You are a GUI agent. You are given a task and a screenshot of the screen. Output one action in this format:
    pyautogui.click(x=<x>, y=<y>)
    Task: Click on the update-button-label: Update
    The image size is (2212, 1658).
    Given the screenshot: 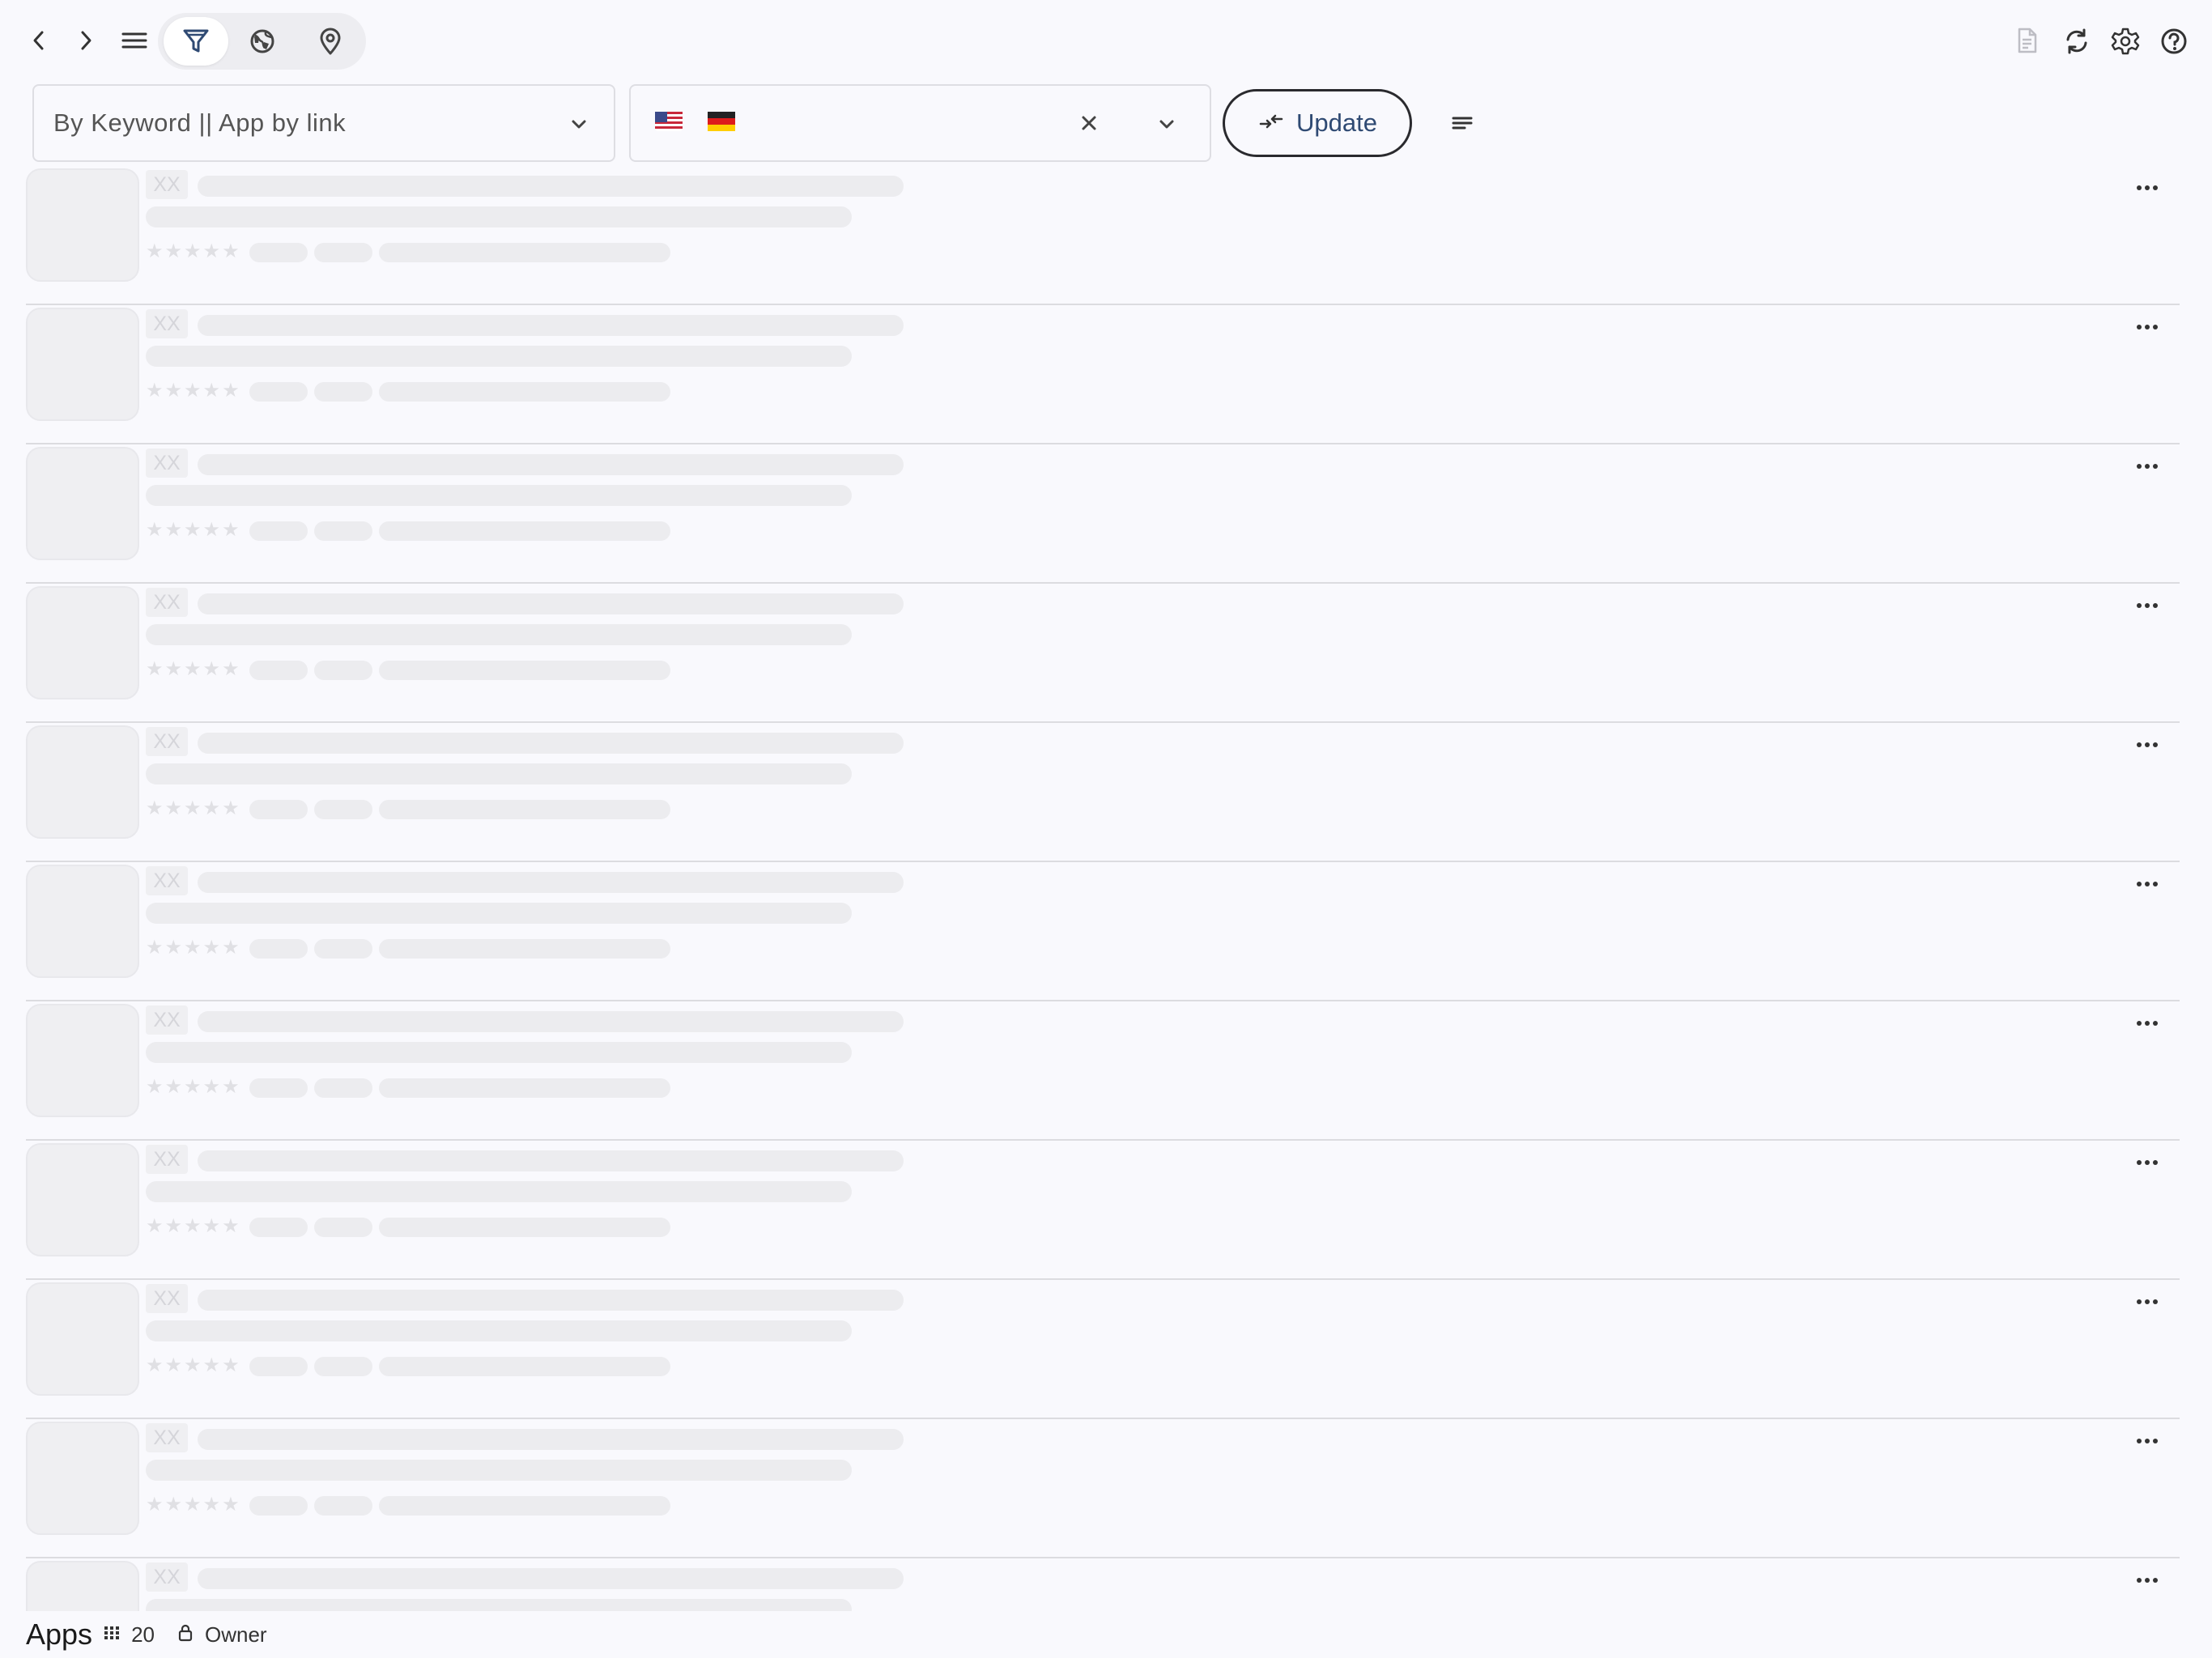 What is the action you would take?
    pyautogui.click(x=1337, y=122)
    